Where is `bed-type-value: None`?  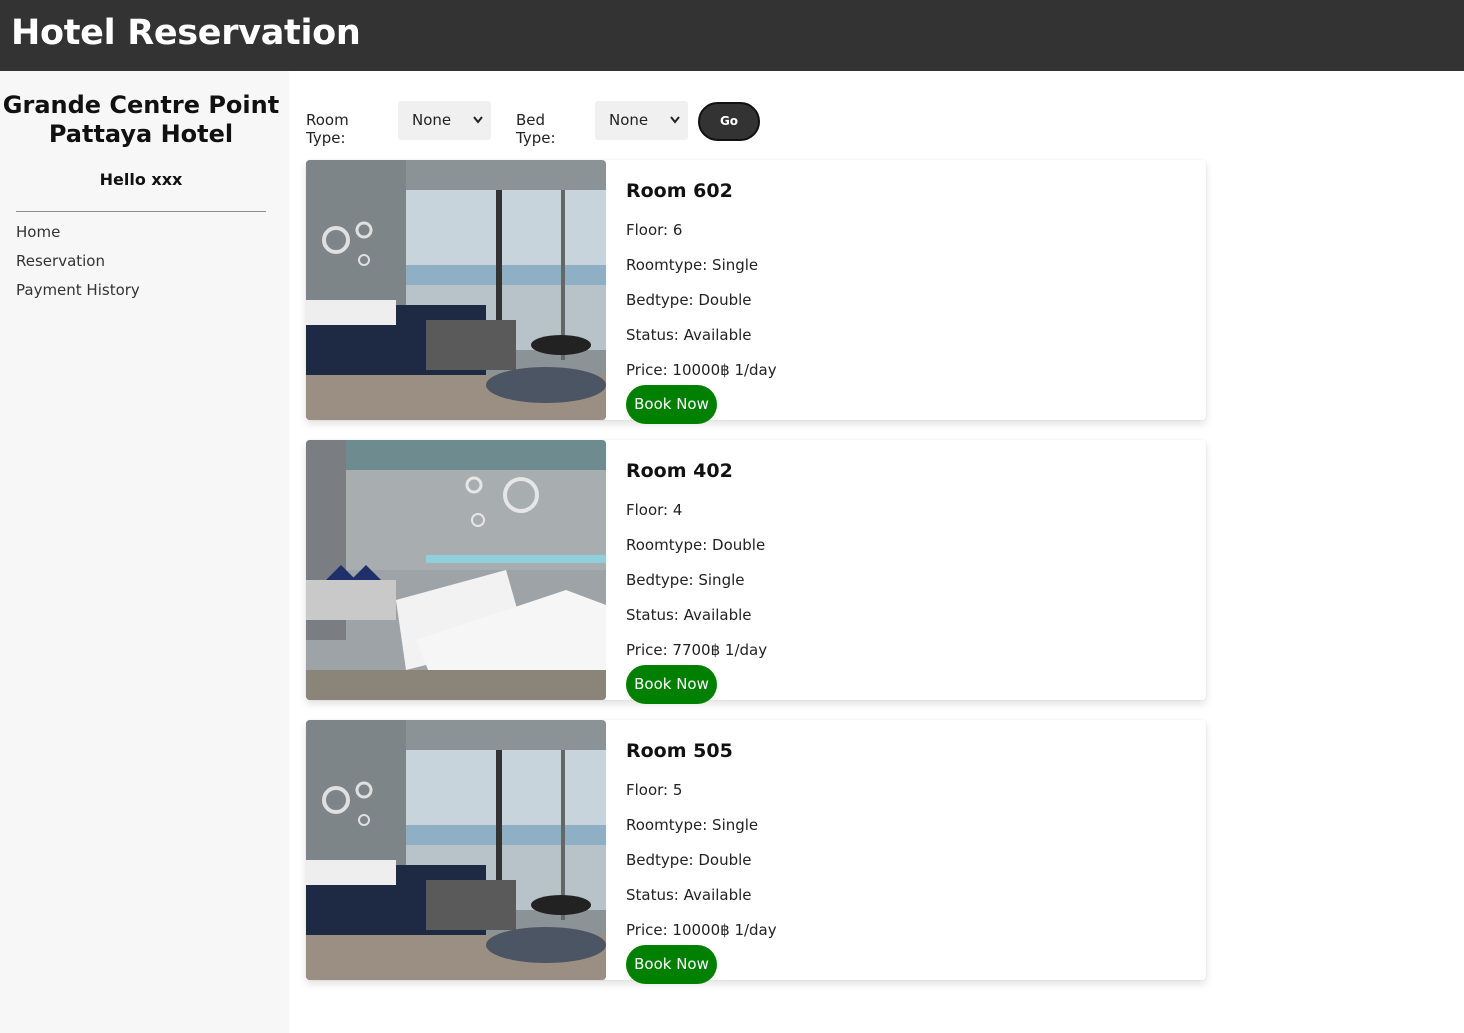 bed-type-value: None is located at coordinates (629, 120).